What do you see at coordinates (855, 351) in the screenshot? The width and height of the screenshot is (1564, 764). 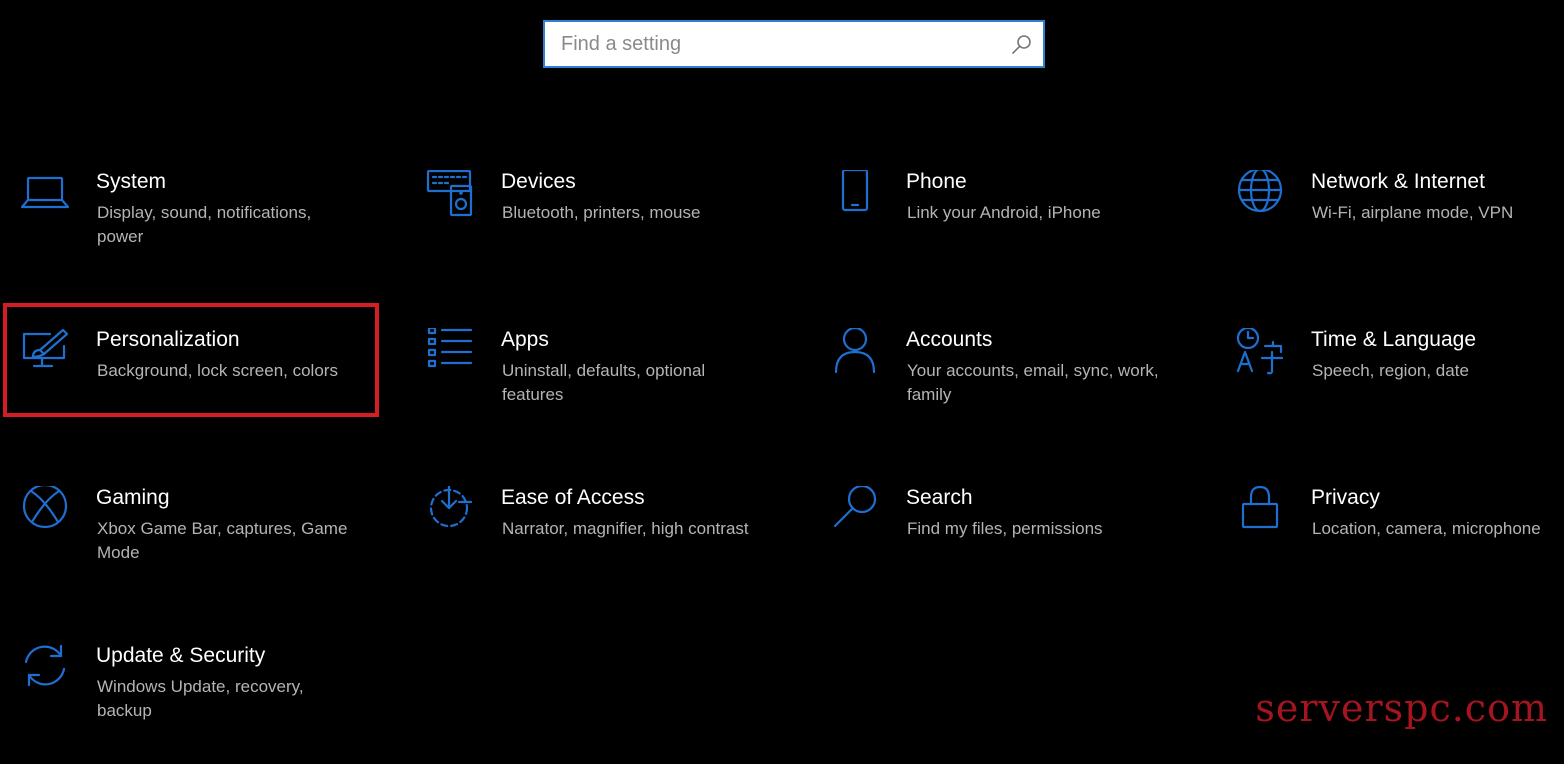 I see `person-icon` at bounding box center [855, 351].